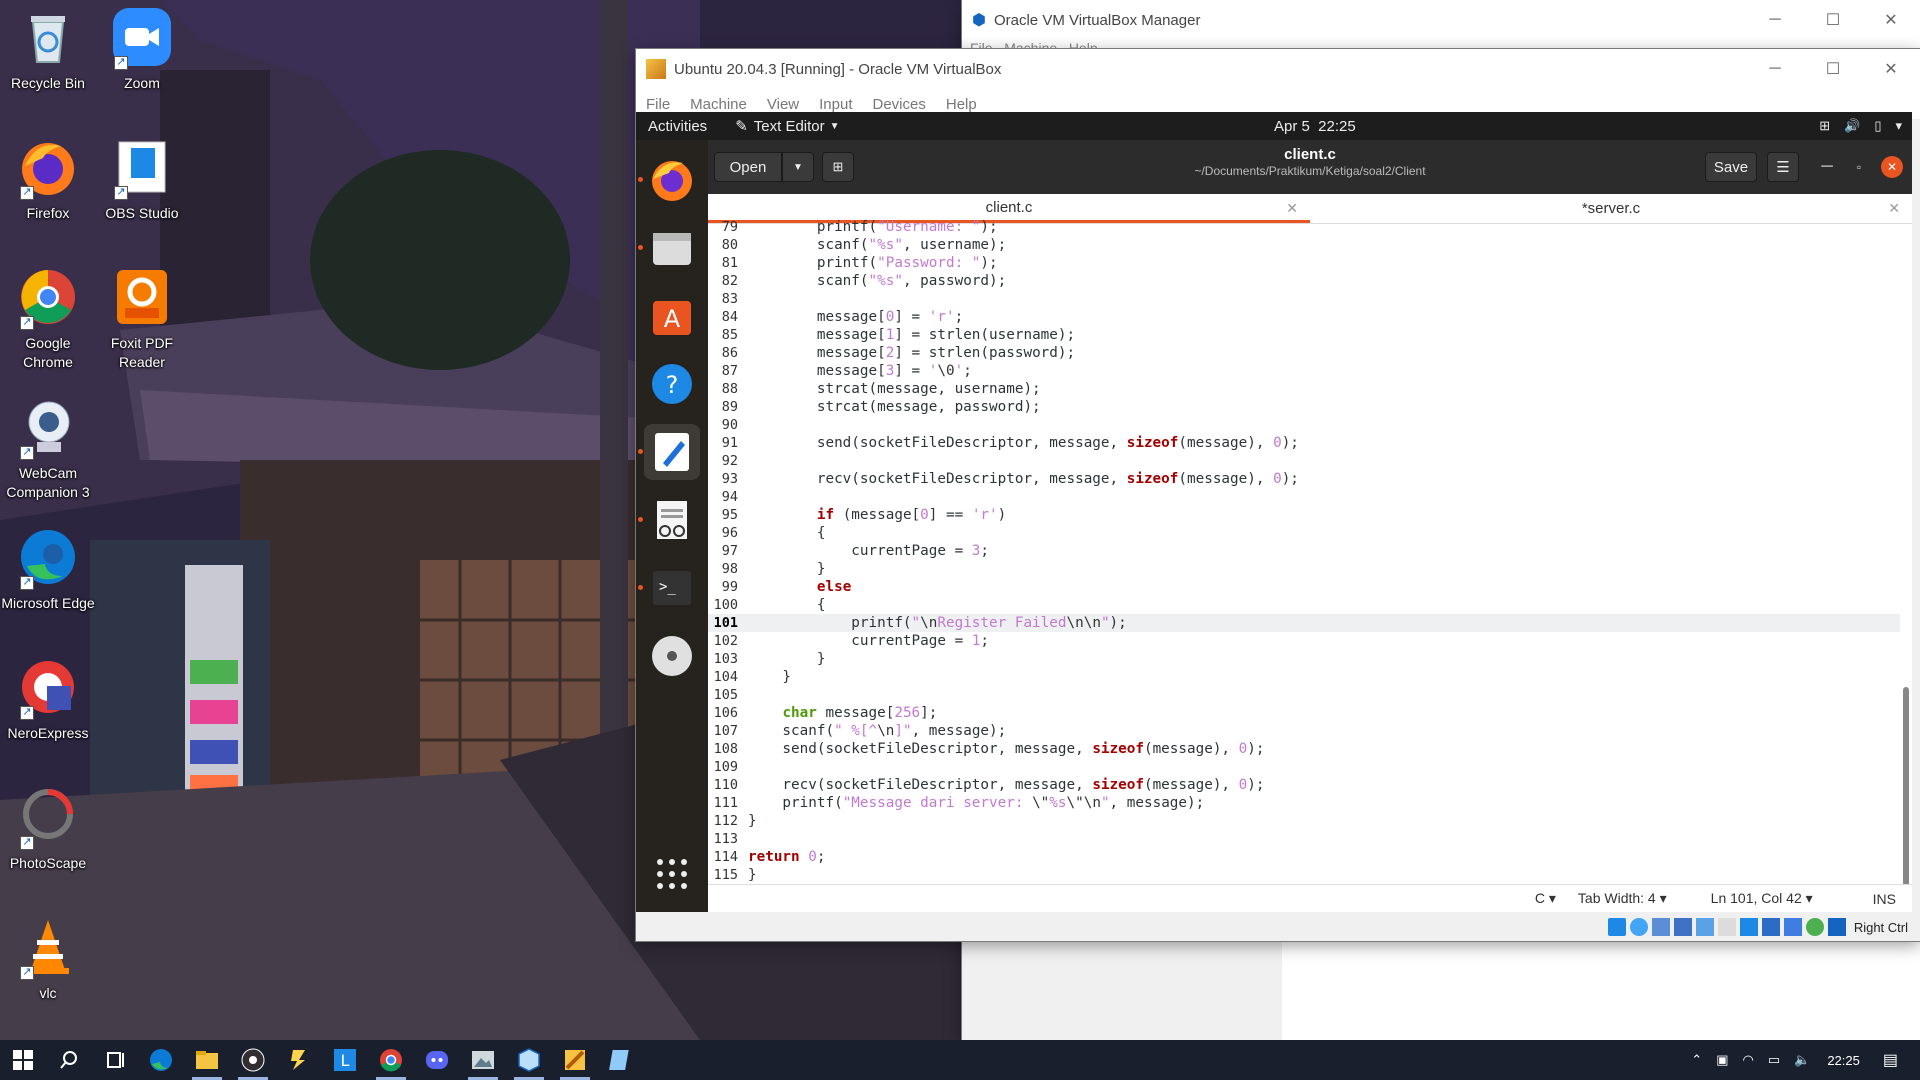 This screenshot has height=1080, width=1920. What do you see at coordinates (1884, 899) in the screenshot?
I see `insert-mode: INS` at bounding box center [1884, 899].